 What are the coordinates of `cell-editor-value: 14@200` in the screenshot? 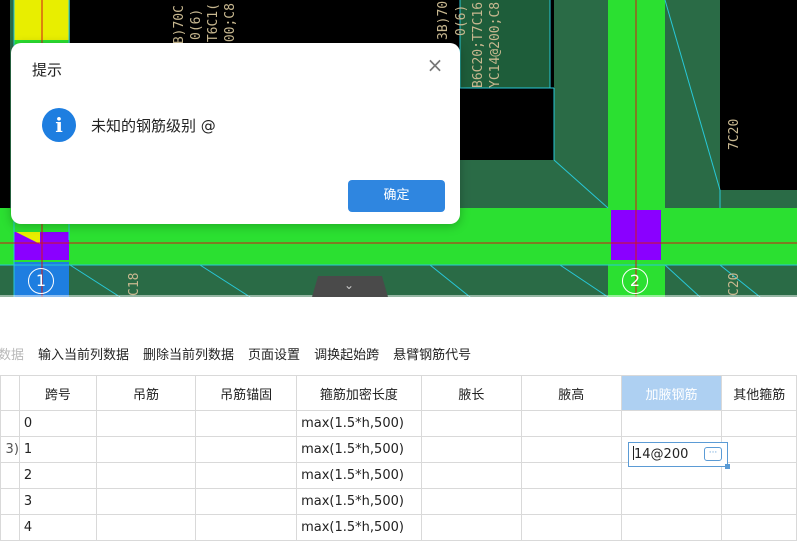 It's located at (661, 454).